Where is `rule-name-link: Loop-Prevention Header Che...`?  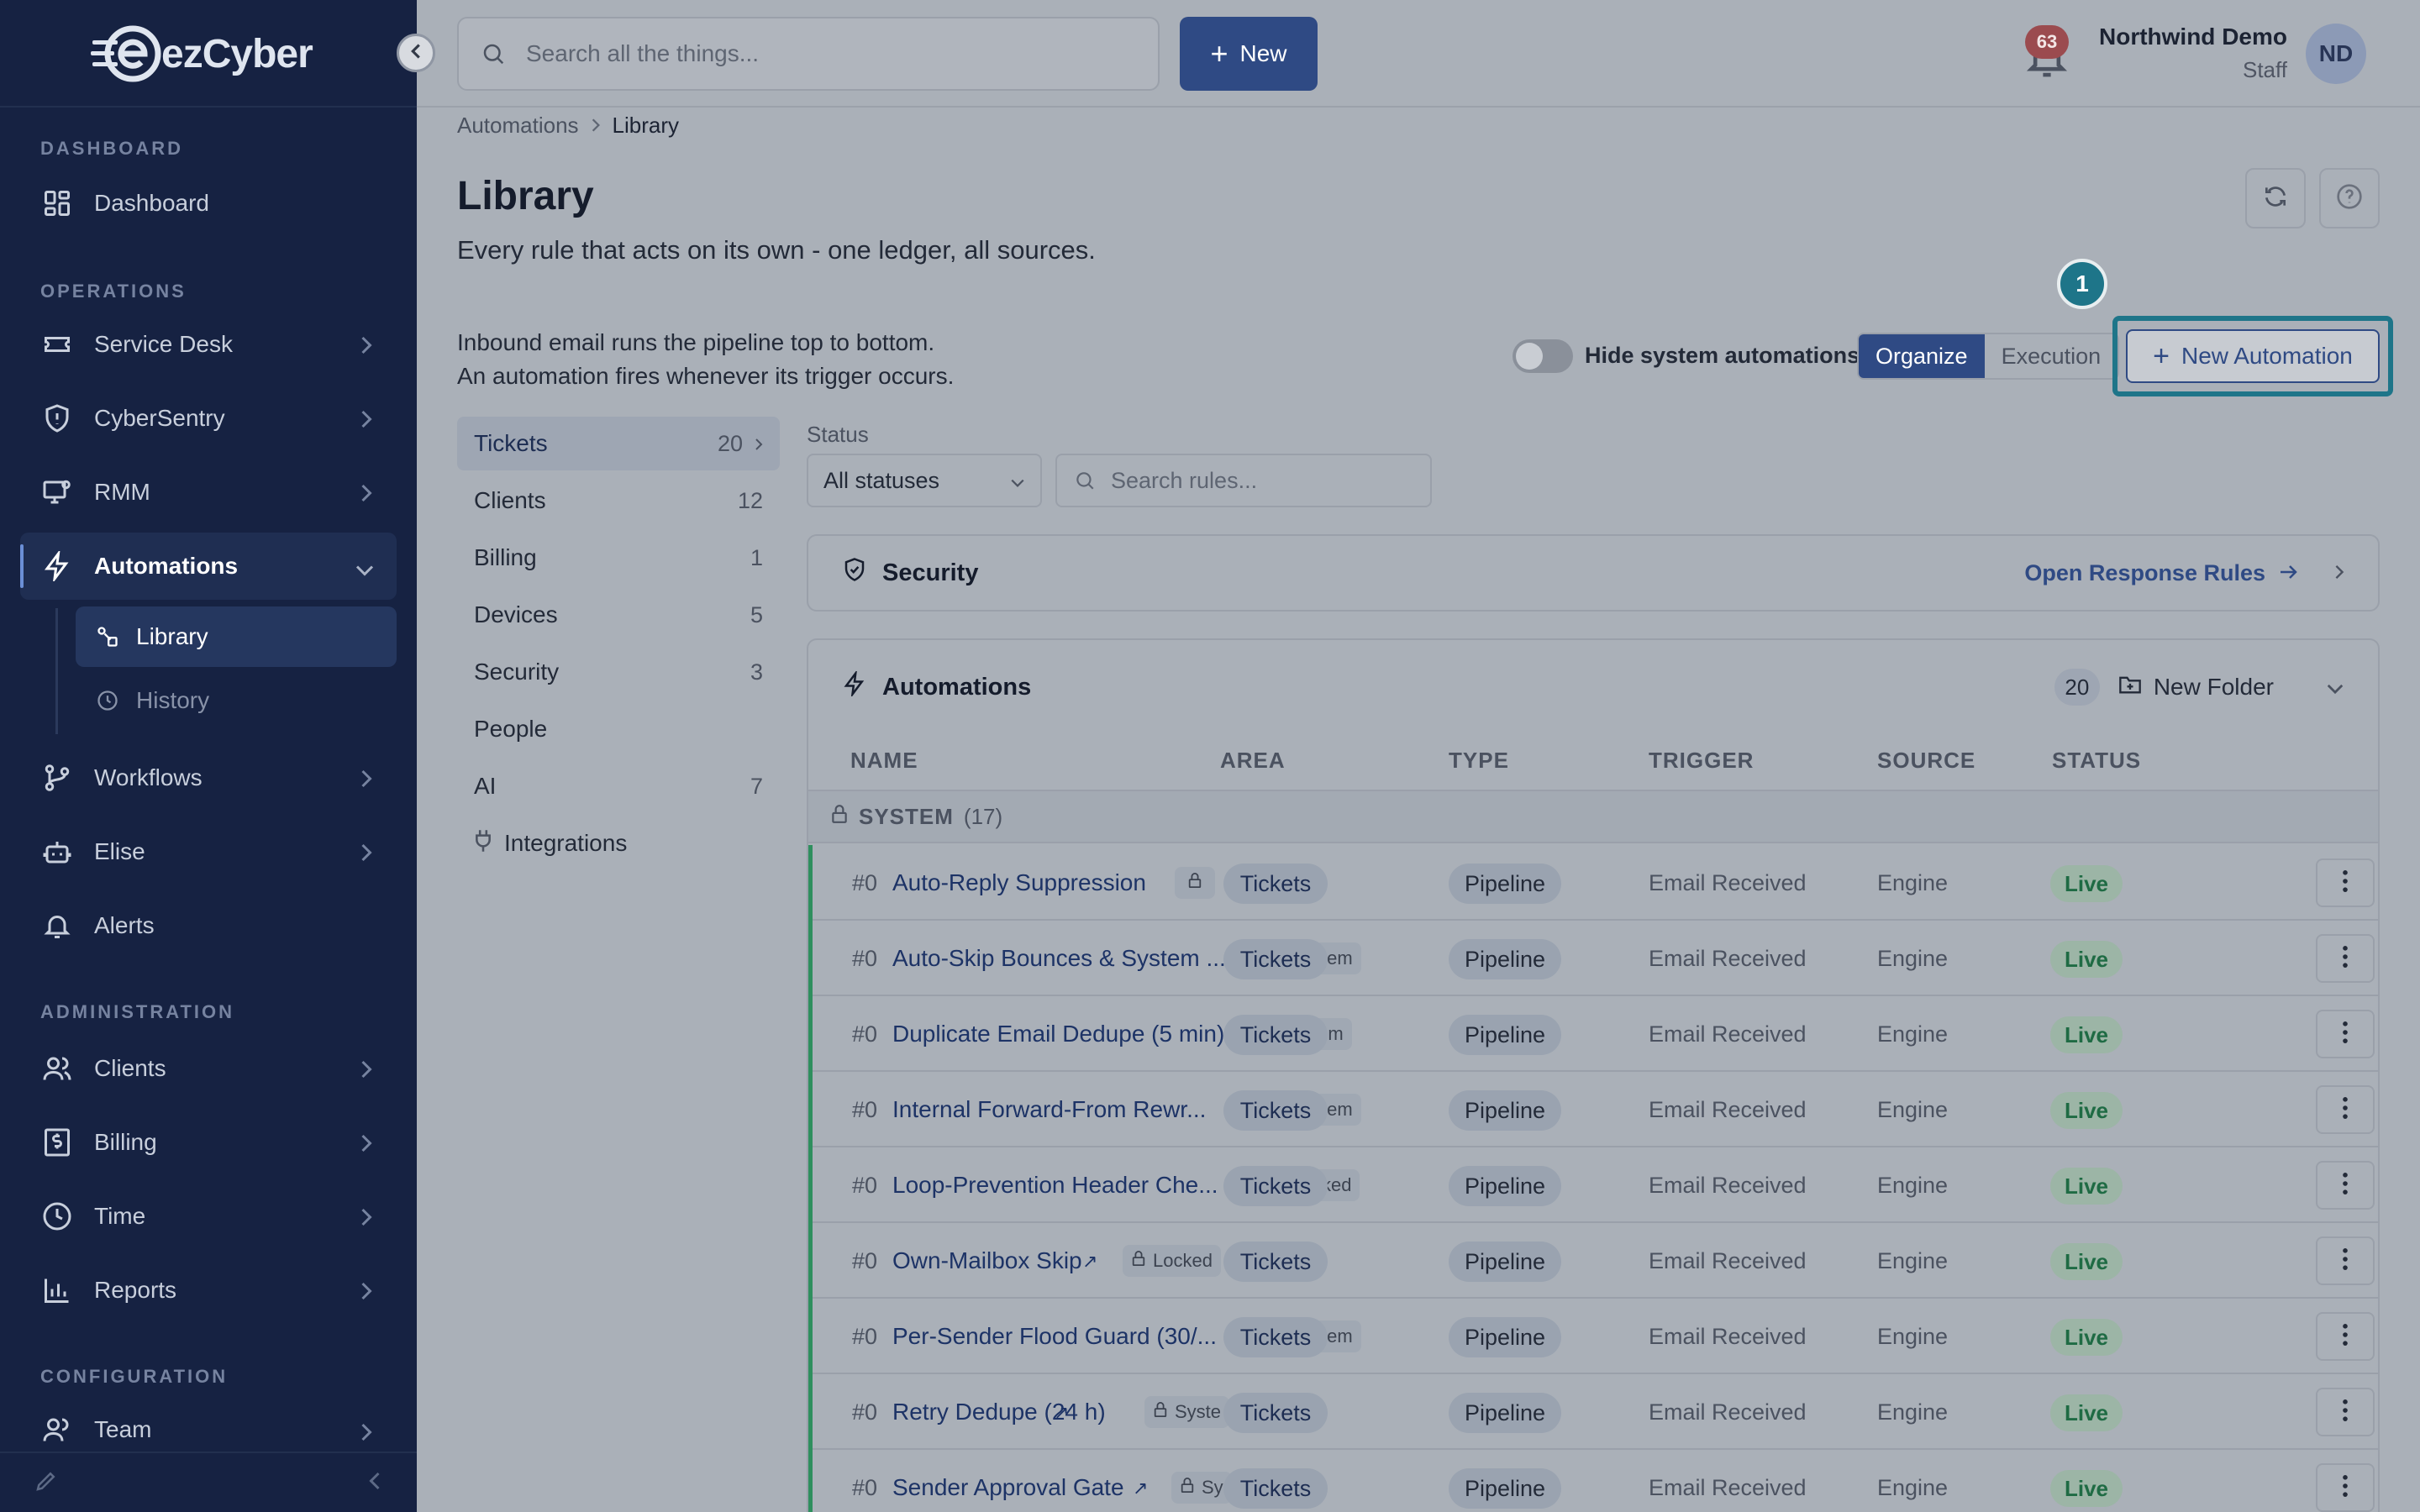 rule-name-link: Loop-Prevention Header Che... is located at coordinates (1055, 1185).